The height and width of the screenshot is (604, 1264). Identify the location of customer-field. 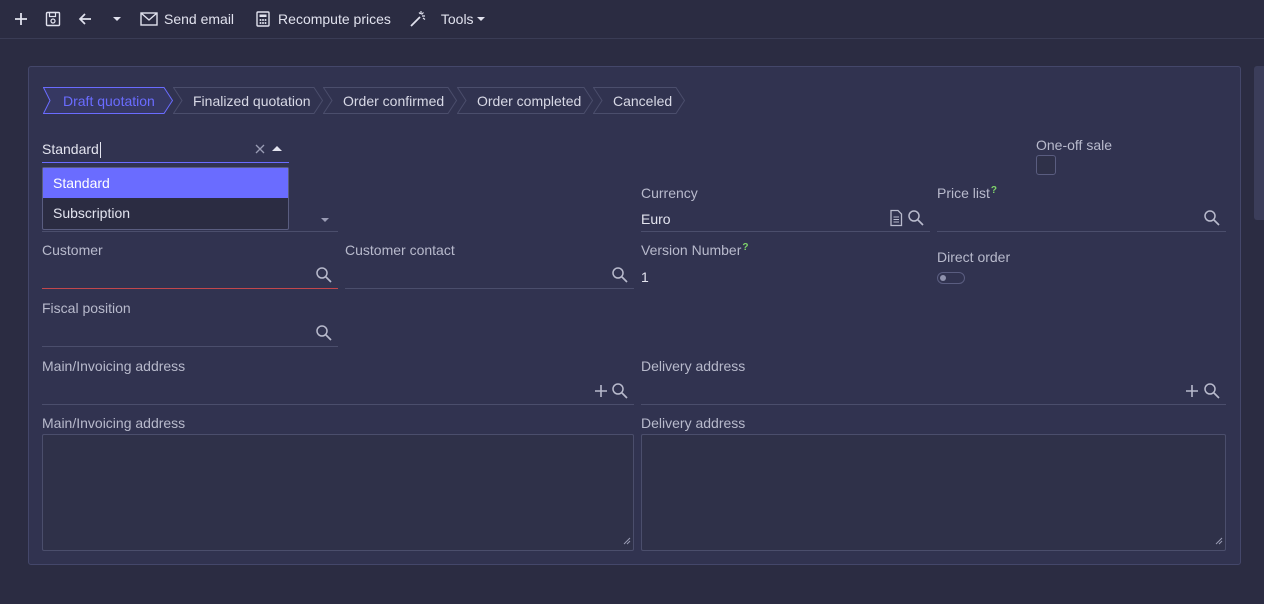
(190, 276).